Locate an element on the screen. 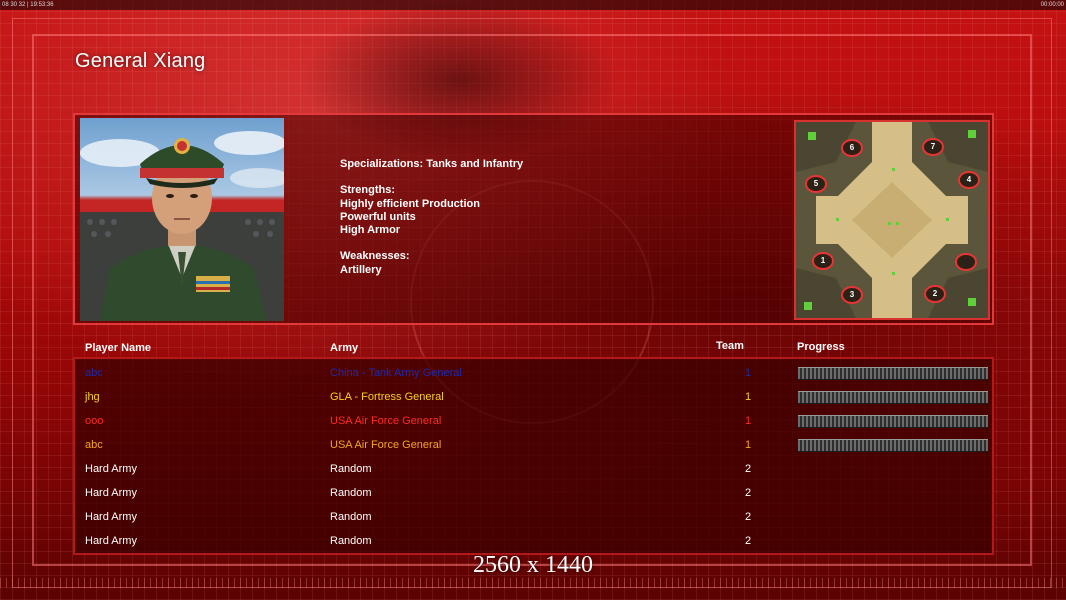  resolution-label: 2560 x 1440 is located at coordinates (533, 565).